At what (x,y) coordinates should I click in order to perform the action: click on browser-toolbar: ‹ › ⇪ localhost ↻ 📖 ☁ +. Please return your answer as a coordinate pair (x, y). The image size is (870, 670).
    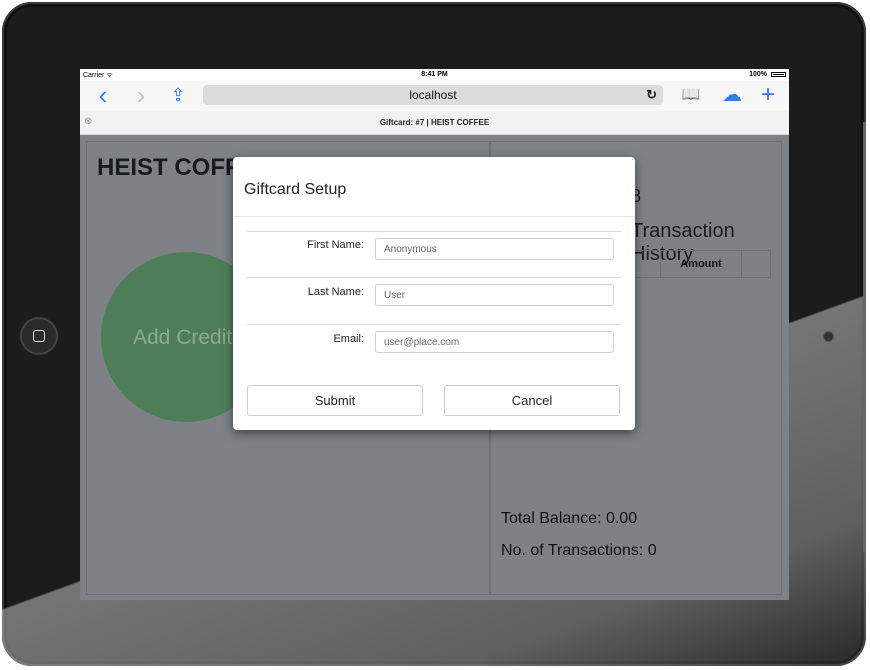
    Looking at the image, I should click on (434, 96).